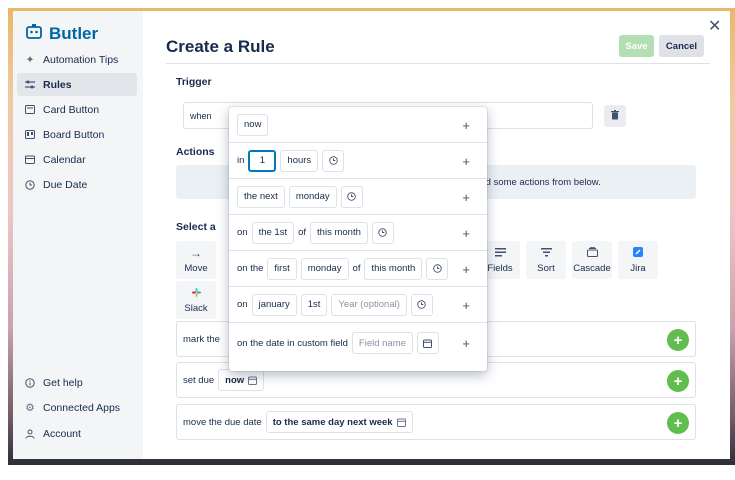  What do you see at coordinates (546, 253) in the screenshot?
I see `sort-icon` at bounding box center [546, 253].